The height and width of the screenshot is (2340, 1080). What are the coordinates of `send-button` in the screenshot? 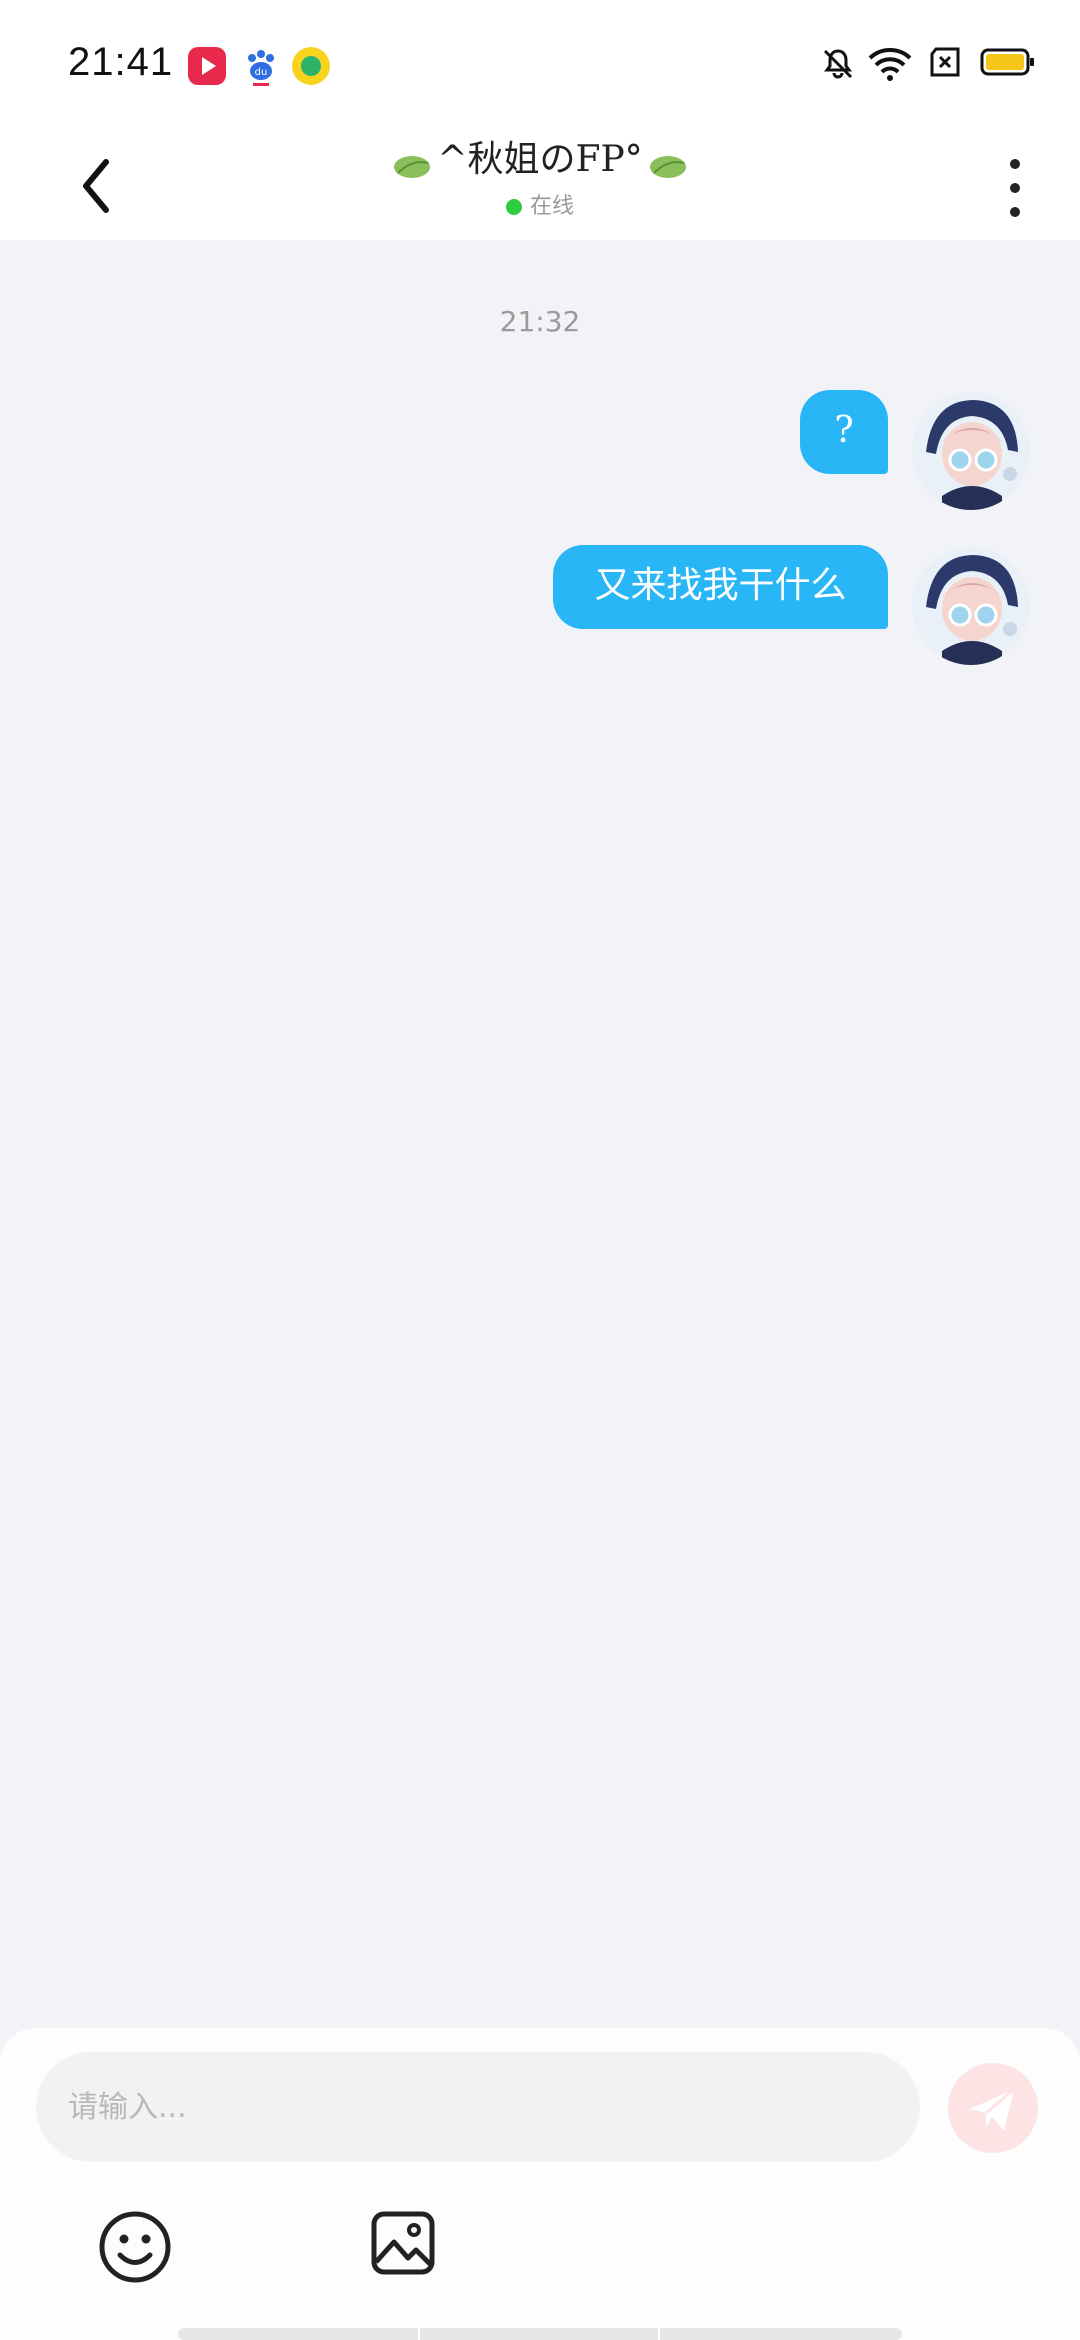 It's located at (993, 2108).